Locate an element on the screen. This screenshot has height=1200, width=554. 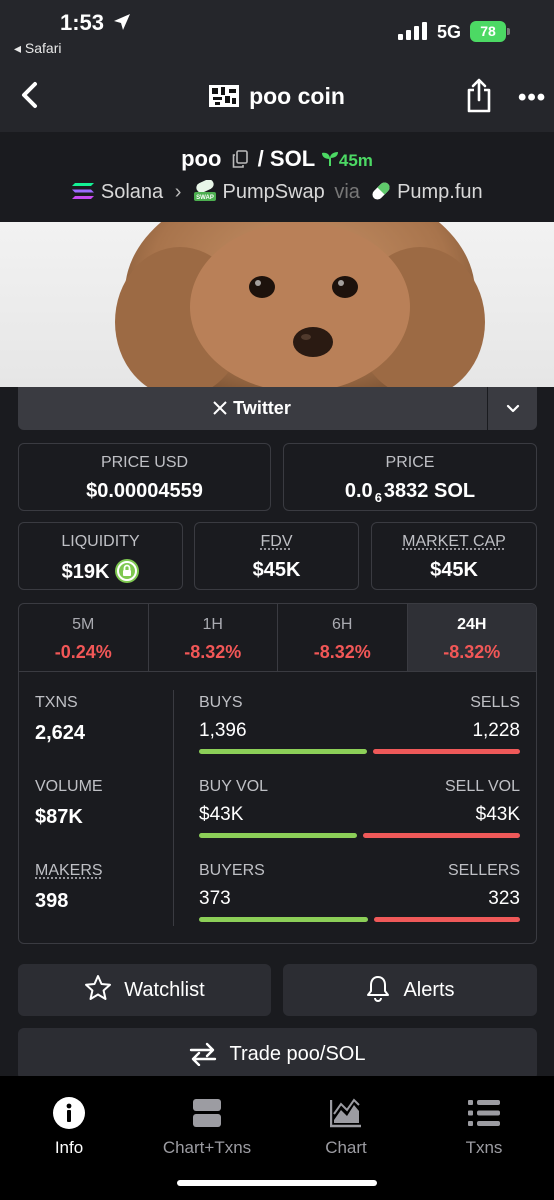
pair-title: poo / SOL 45m is located at coordinates (277, 159).